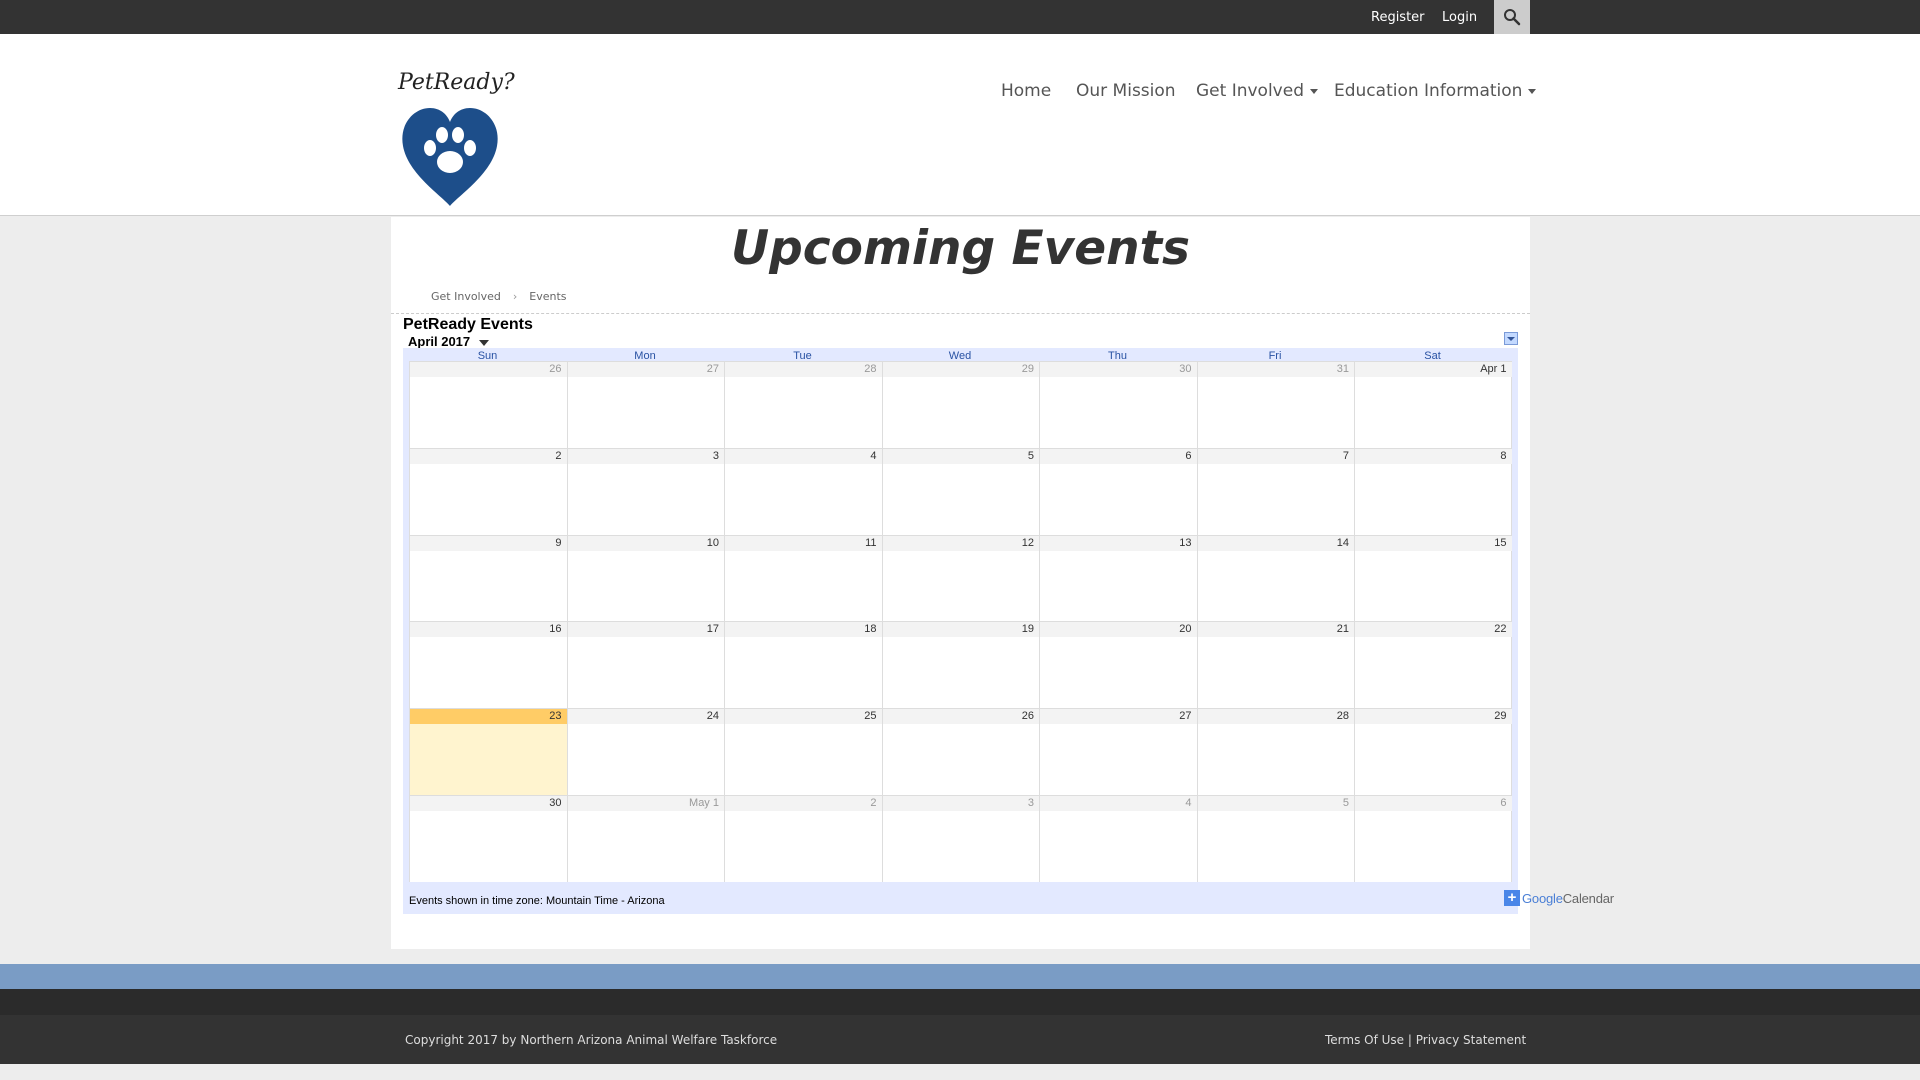  Describe the element at coordinates (439, 341) in the screenshot. I see `month-label: April 2017` at that location.